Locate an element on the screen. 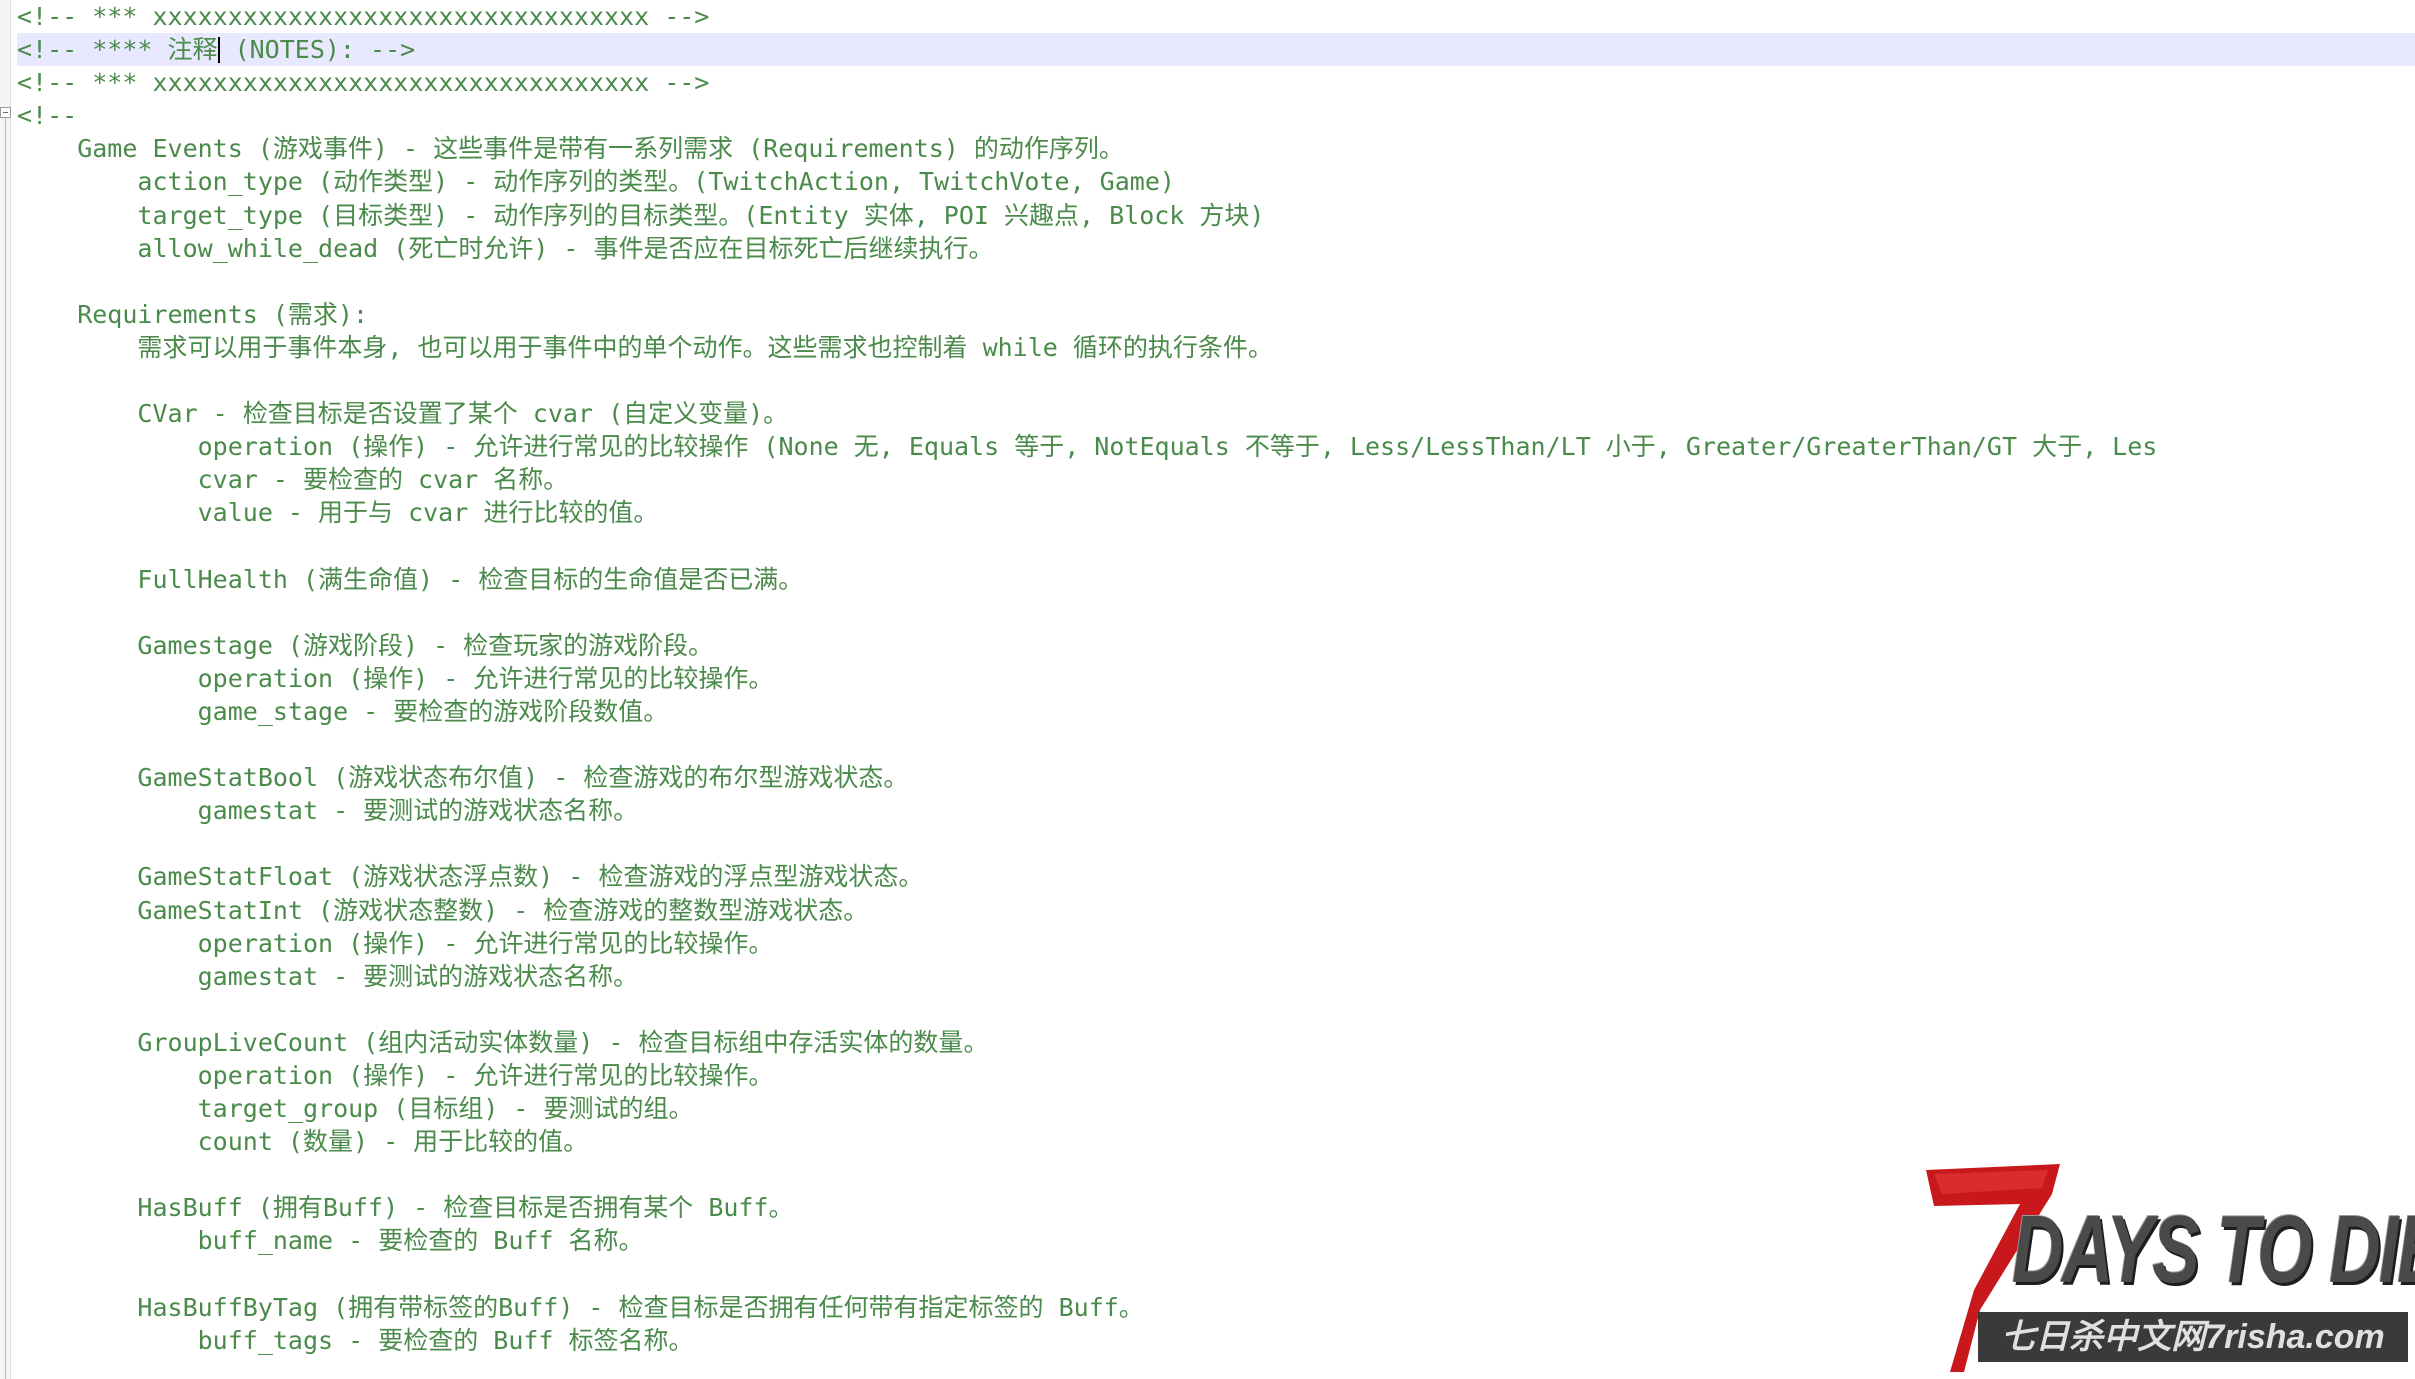 This screenshot has width=2415, height=1379. code-line: target_group (目标组) - 要测试的组。 is located at coordinates (1216, 1108).